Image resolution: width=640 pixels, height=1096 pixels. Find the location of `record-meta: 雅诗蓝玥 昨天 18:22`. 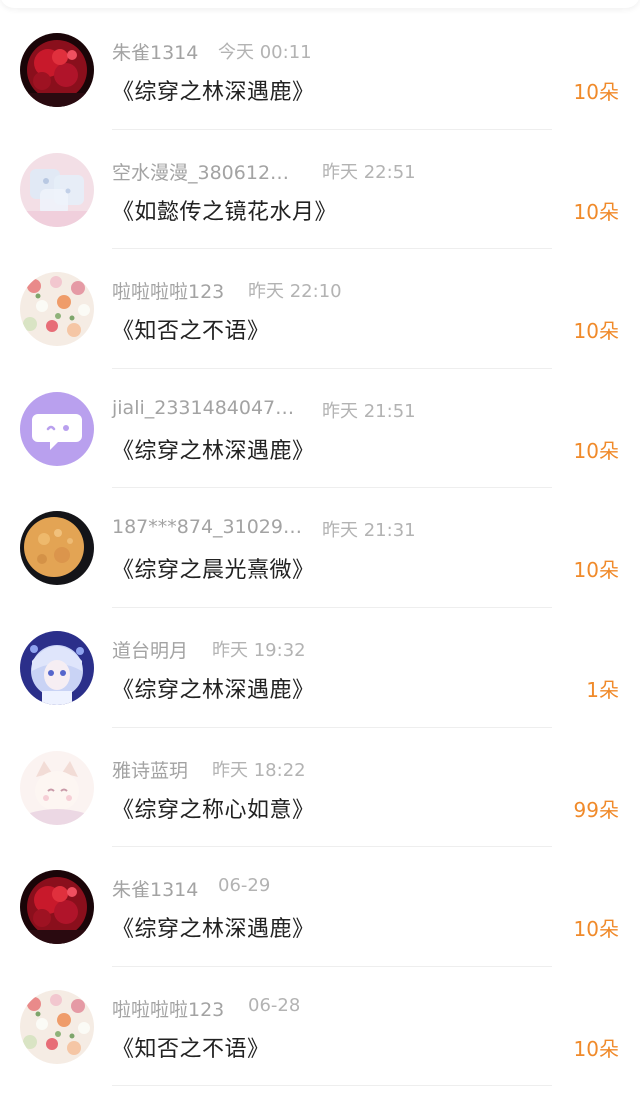

record-meta: 雅诗蓝玥 昨天 18:22 is located at coordinates (277, 770).